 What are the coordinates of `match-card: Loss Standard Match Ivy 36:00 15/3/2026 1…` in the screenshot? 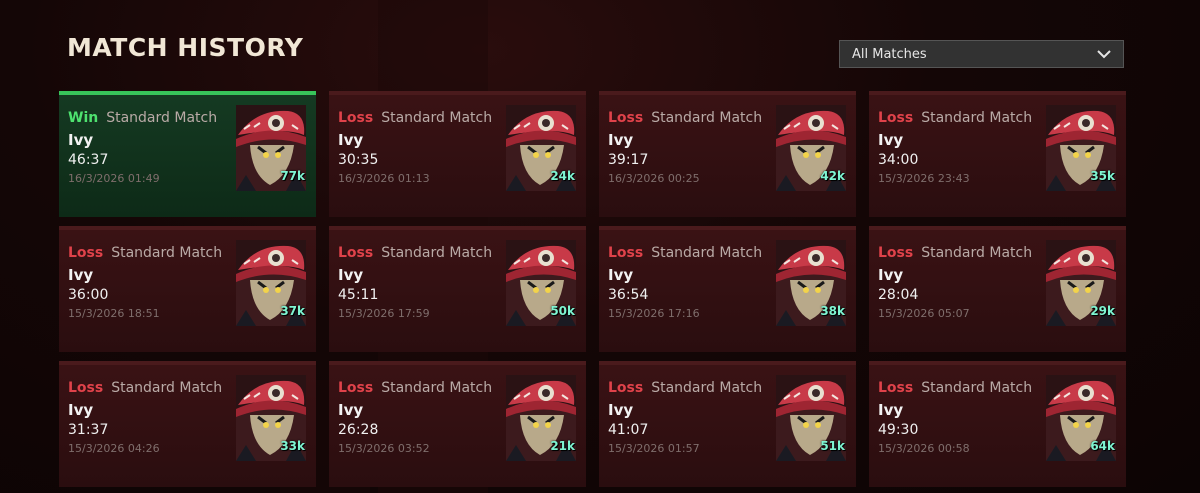 It's located at (187, 289).